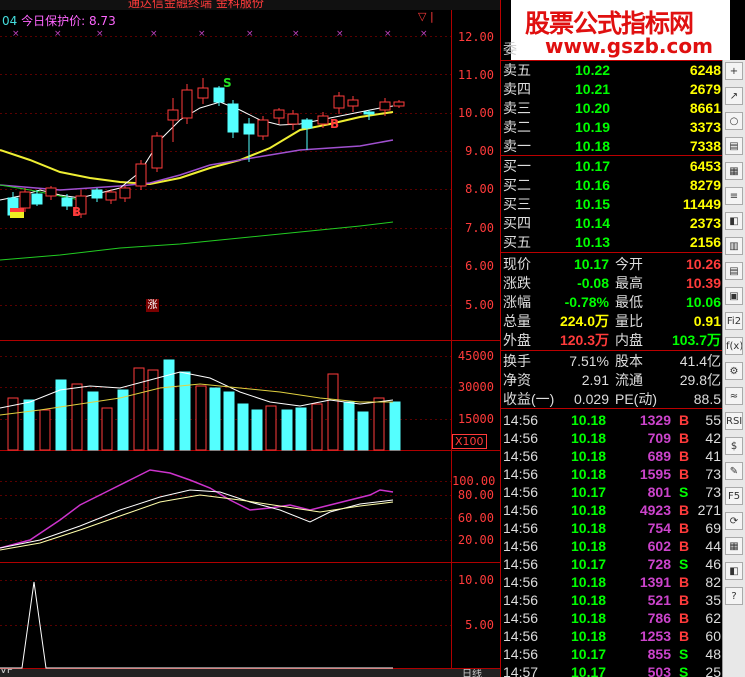  I want to click on toolbar-icon: ≈, so click(734, 396).